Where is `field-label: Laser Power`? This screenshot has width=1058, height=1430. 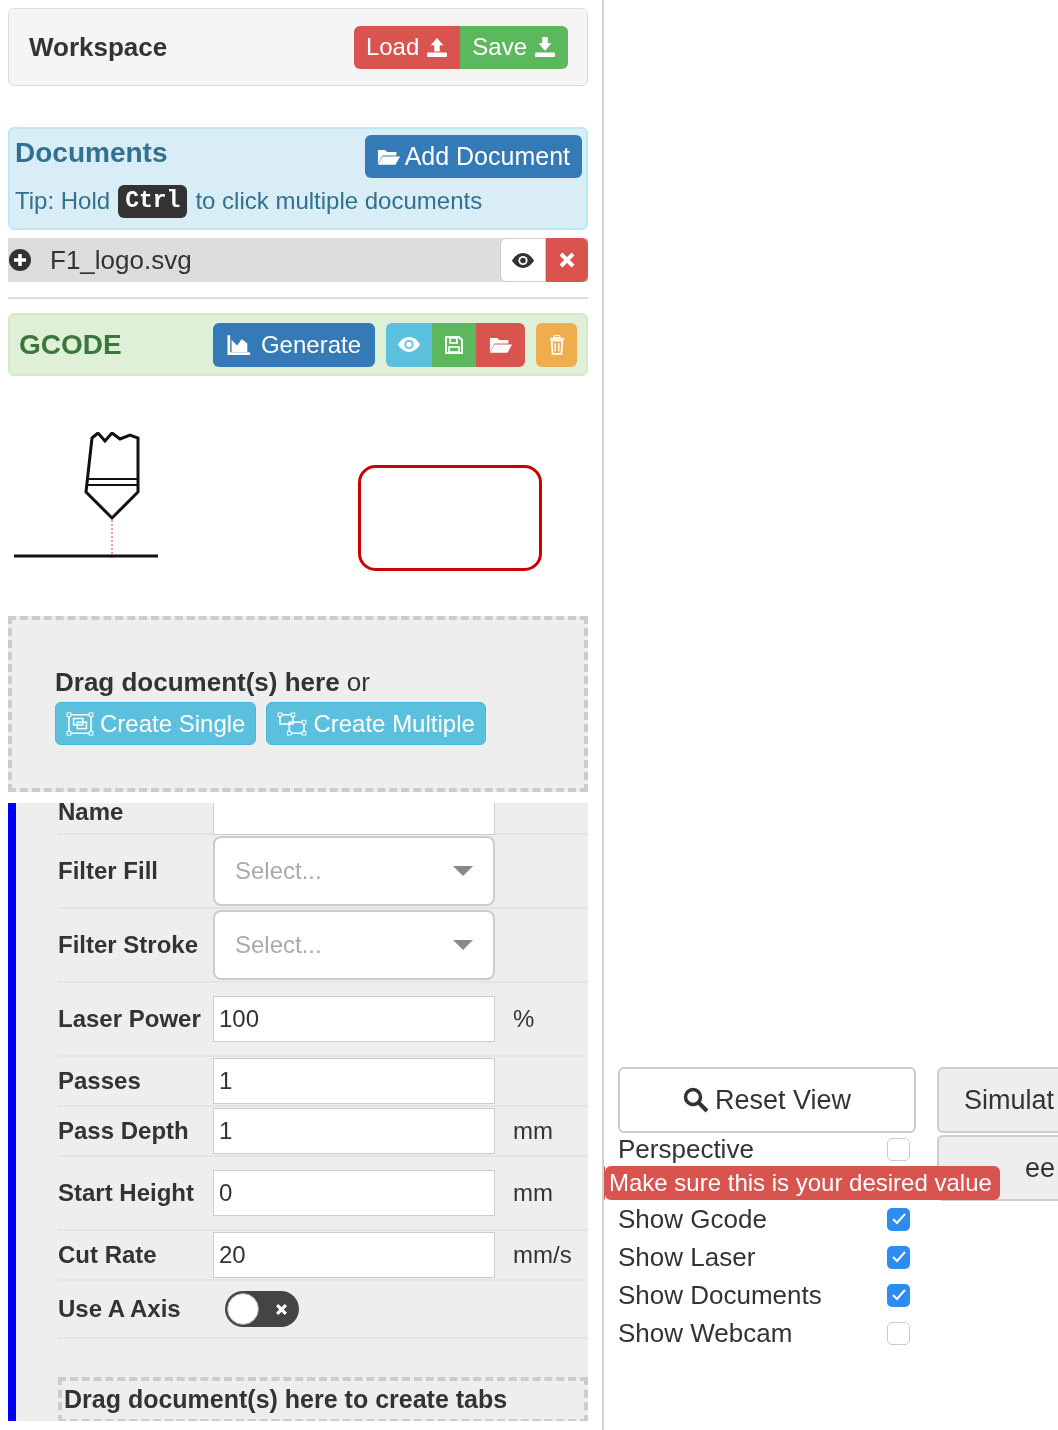 field-label: Laser Power is located at coordinates (130, 1019).